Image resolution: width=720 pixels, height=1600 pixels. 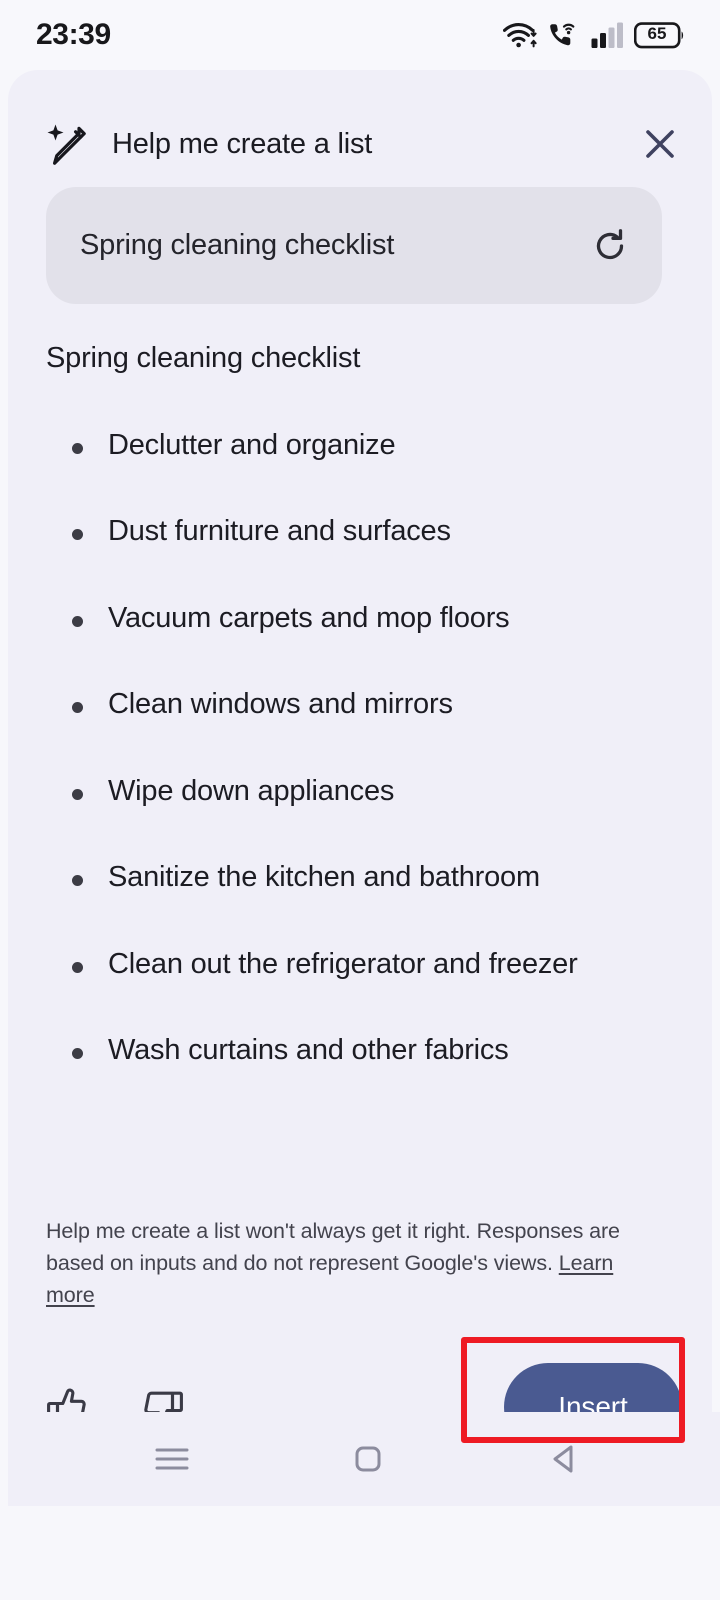 What do you see at coordinates (73, 34) in the screenshot?
I see `status-time: 23:39` at bounding box center [73, 34].